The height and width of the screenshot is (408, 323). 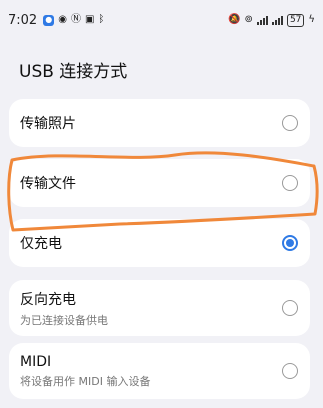 I want to click on option-label: 传输照片, so click(x=48, y=124).